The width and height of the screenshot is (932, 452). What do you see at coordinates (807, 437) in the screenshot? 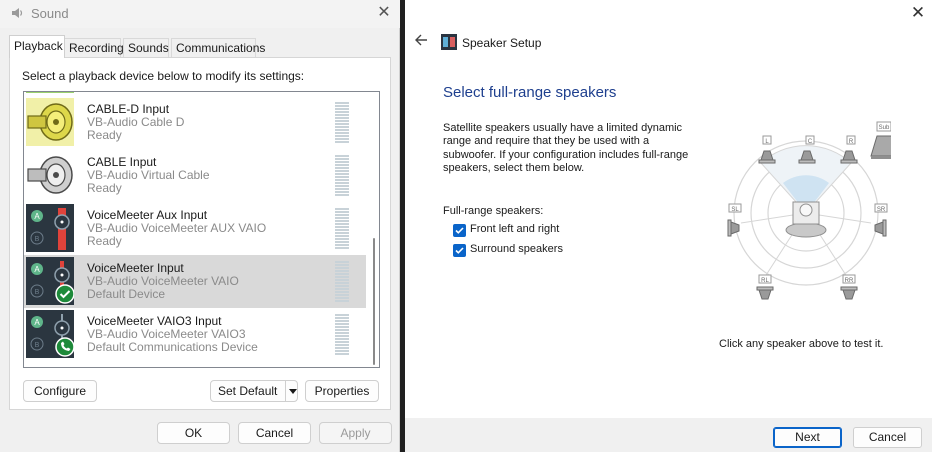
I see `next-button: Next` at bounding box center [807, 437].